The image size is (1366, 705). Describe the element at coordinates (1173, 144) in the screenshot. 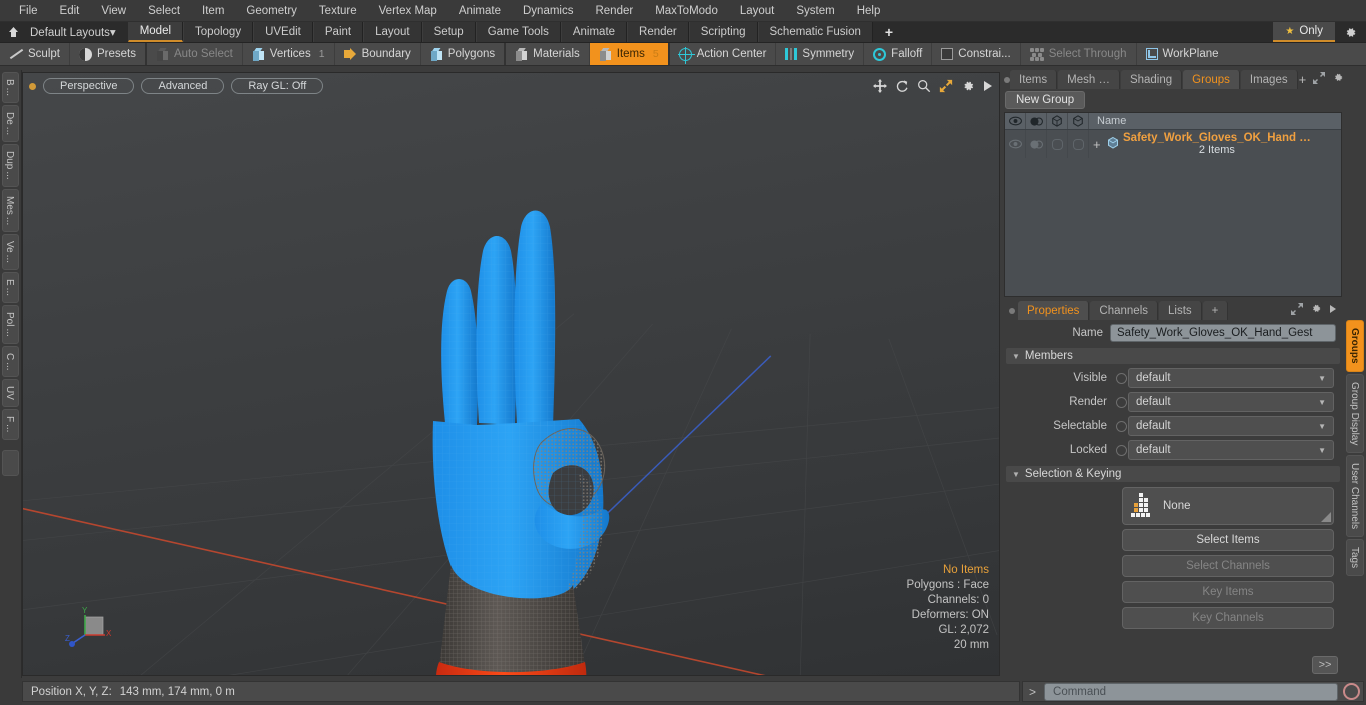

I see `table-row: + Safety_Work_Gloves_OK_Hand … 2 Items` at that location.